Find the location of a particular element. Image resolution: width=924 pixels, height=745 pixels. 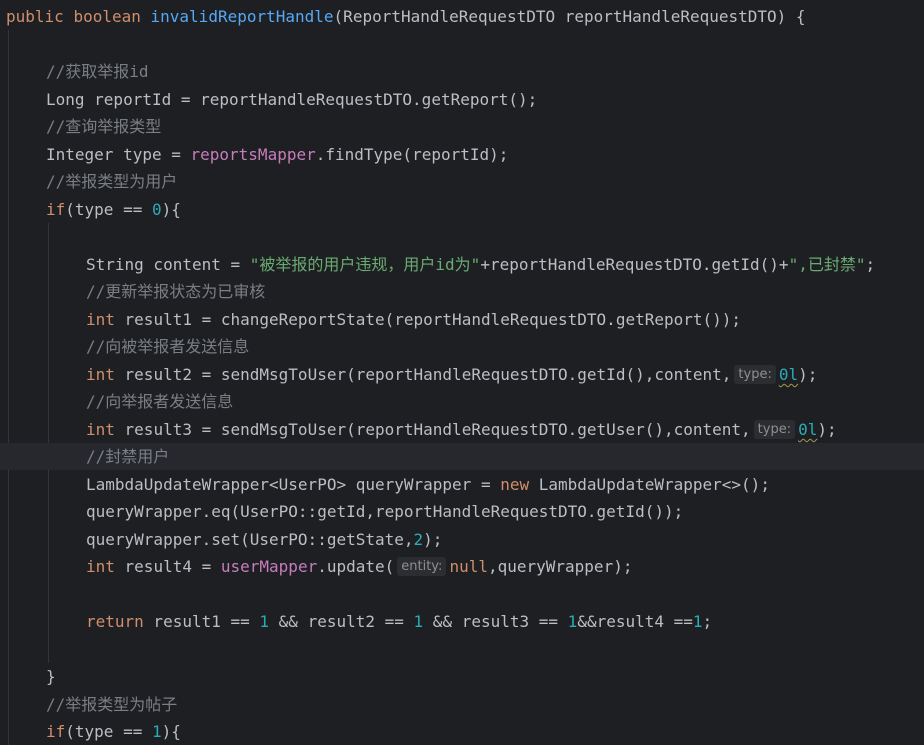

keyword-boolean: boolean is located at coordinates (107, 16).